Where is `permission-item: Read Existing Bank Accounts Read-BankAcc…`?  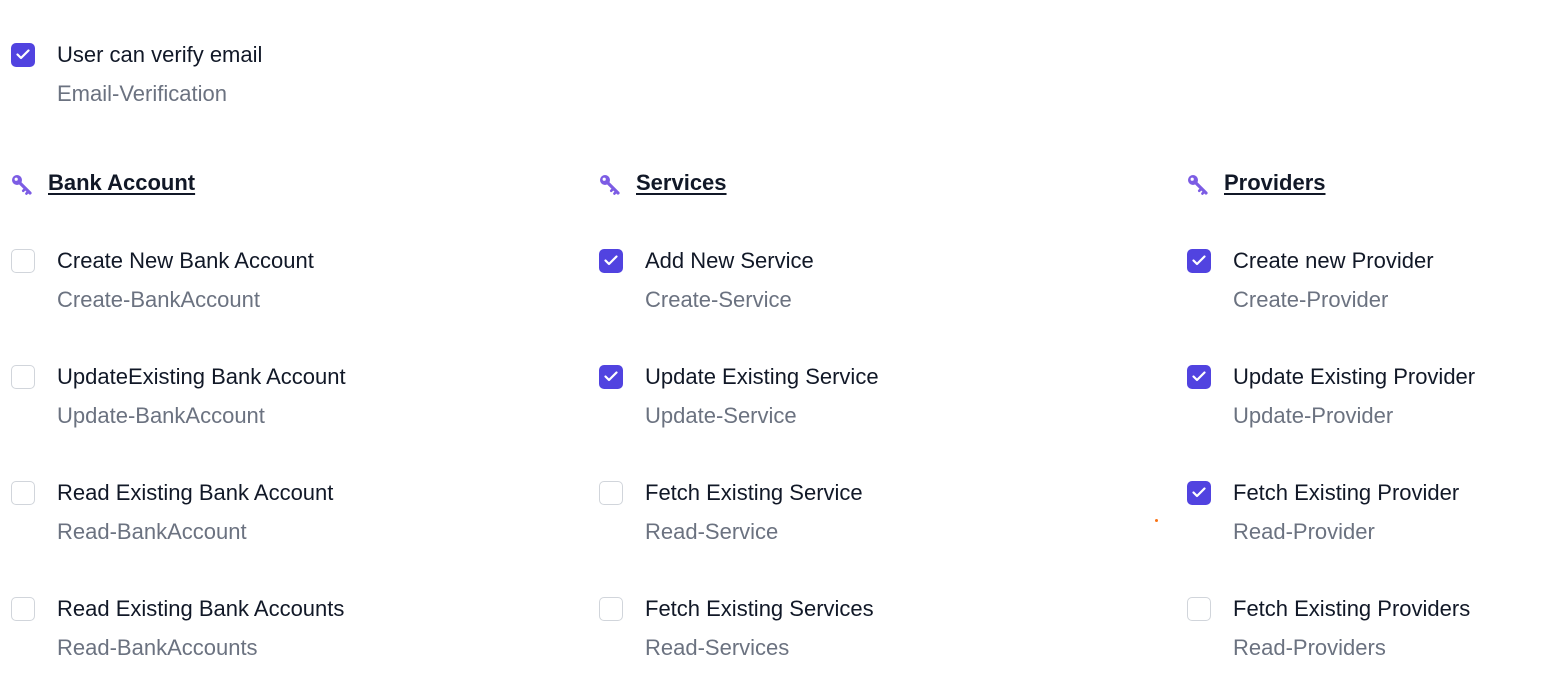 permission-item: Read Existing Bank Accounts Read-BankAcc… is located at coordinates (291, 630).